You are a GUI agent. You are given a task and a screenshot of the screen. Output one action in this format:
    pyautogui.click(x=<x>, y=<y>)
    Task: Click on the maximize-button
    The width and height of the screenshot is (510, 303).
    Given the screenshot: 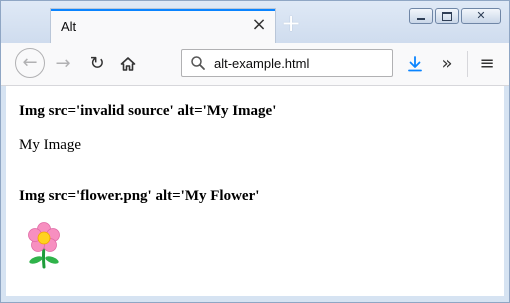 What is the action you would take?
    pyautogui.click(x=447, y=16)
    